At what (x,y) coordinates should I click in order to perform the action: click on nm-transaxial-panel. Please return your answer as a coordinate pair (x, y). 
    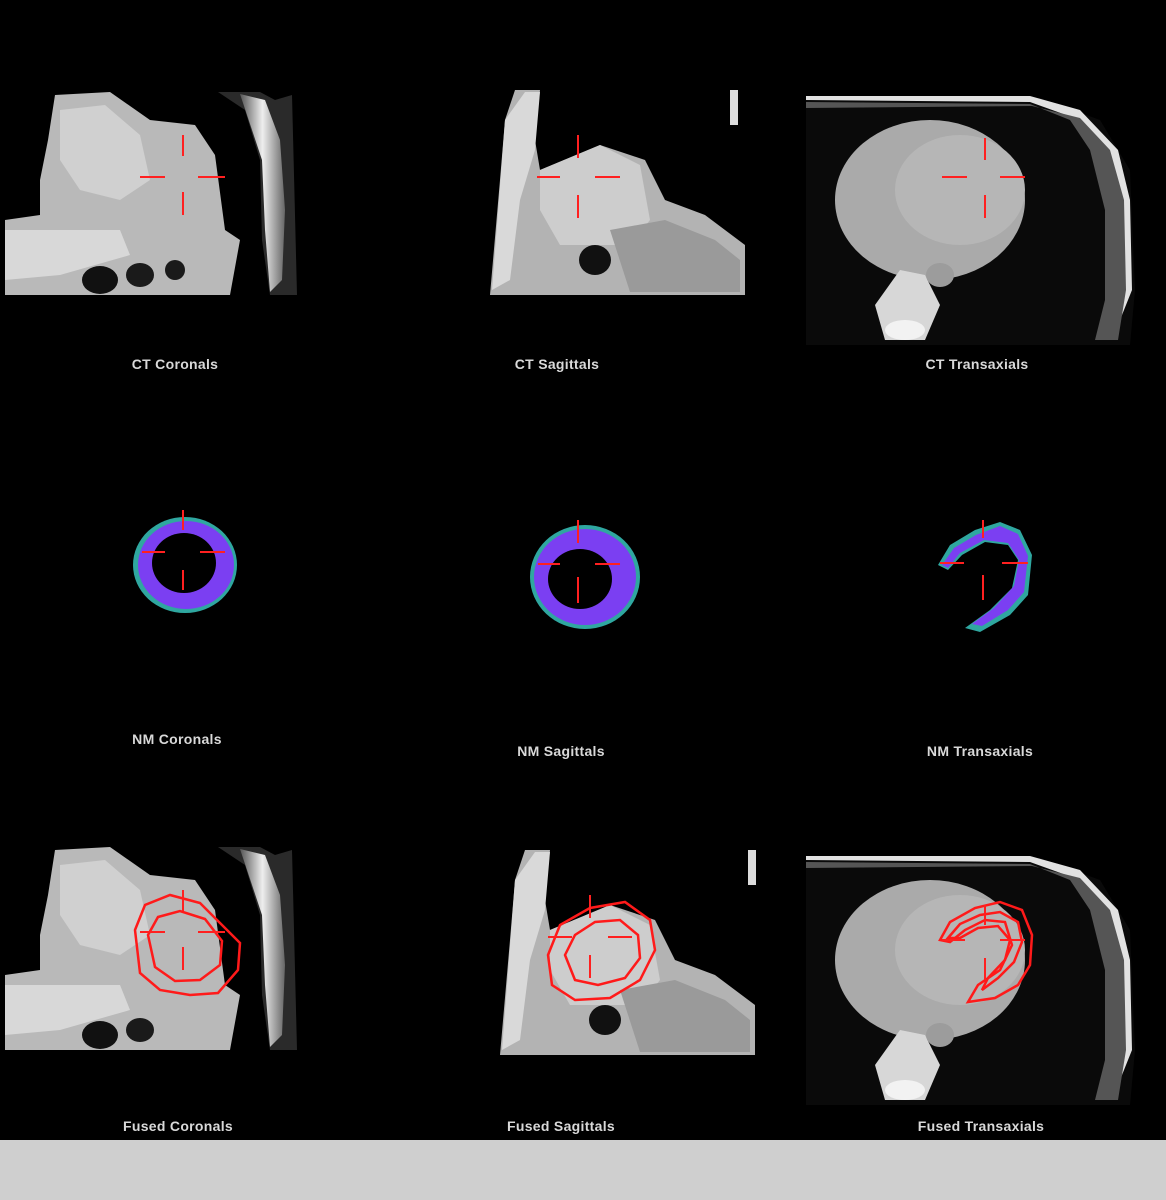
    Looking at the image, I should click on (985, 575).